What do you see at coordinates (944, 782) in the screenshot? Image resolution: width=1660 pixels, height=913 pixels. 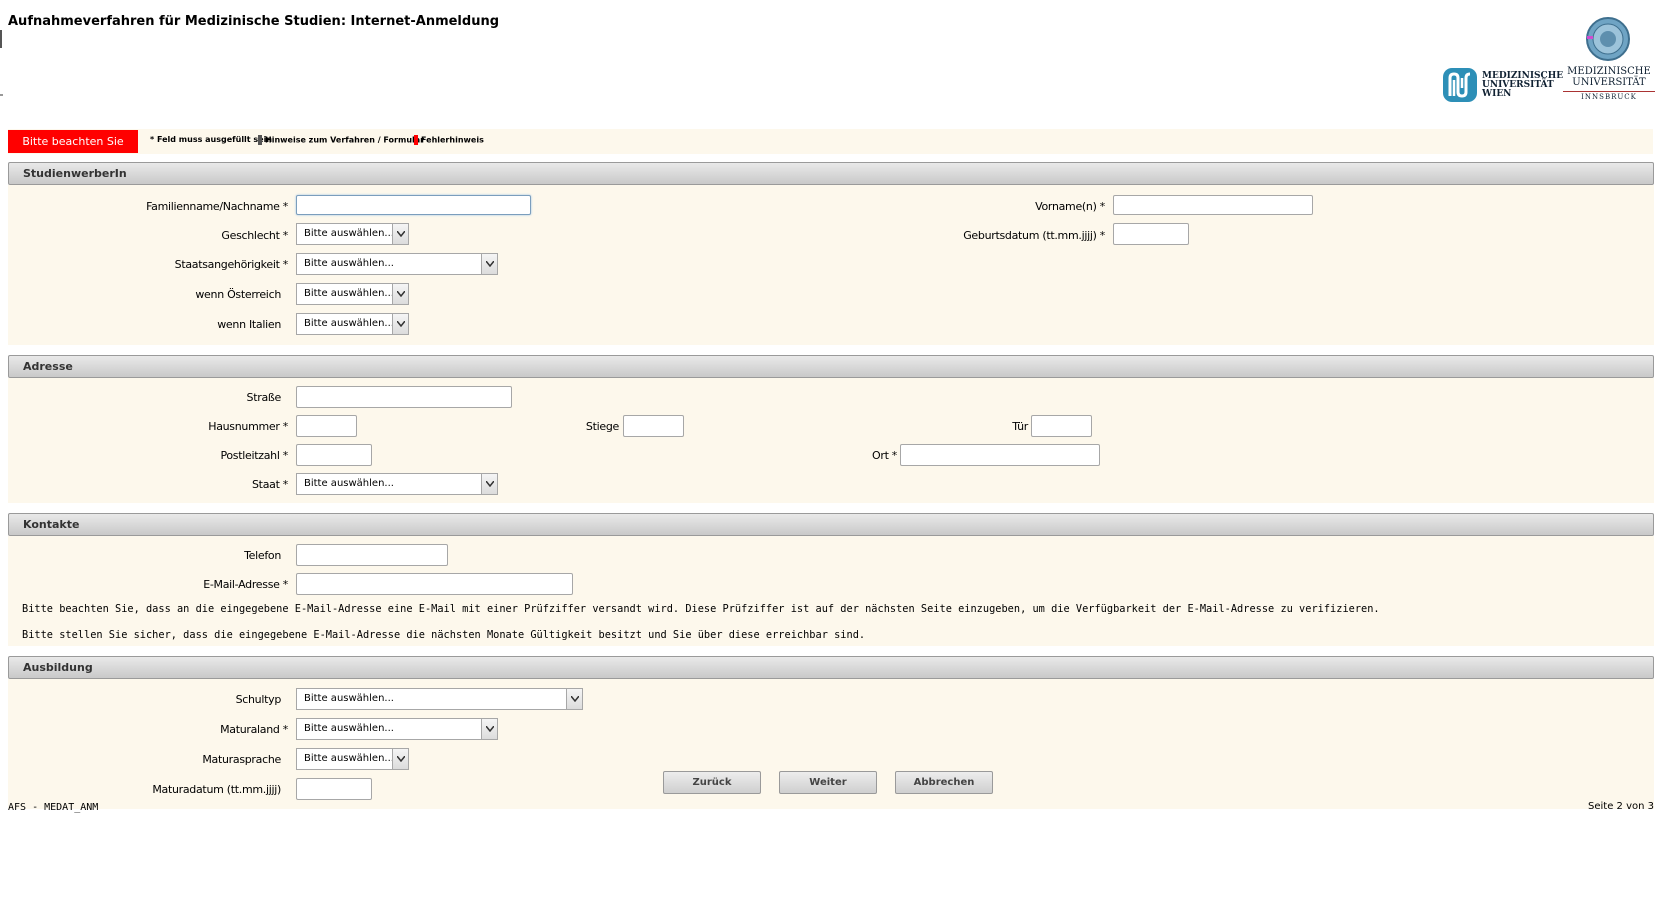 I see `cancel-button: Abbrechen` at bounding box center [944, 782].